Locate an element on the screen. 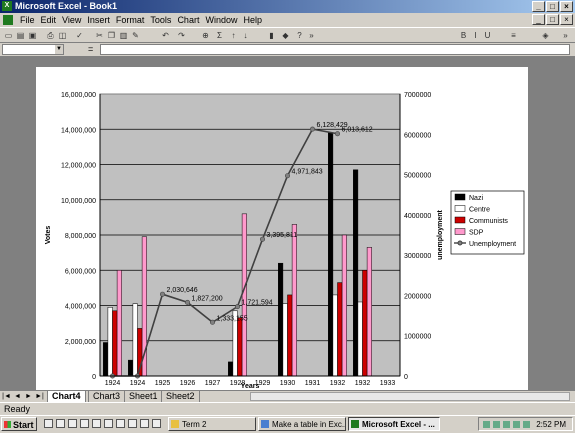 The width and height of the screenshot is (575, 433). minimize-button: _ is located at coordinates (538, 6).